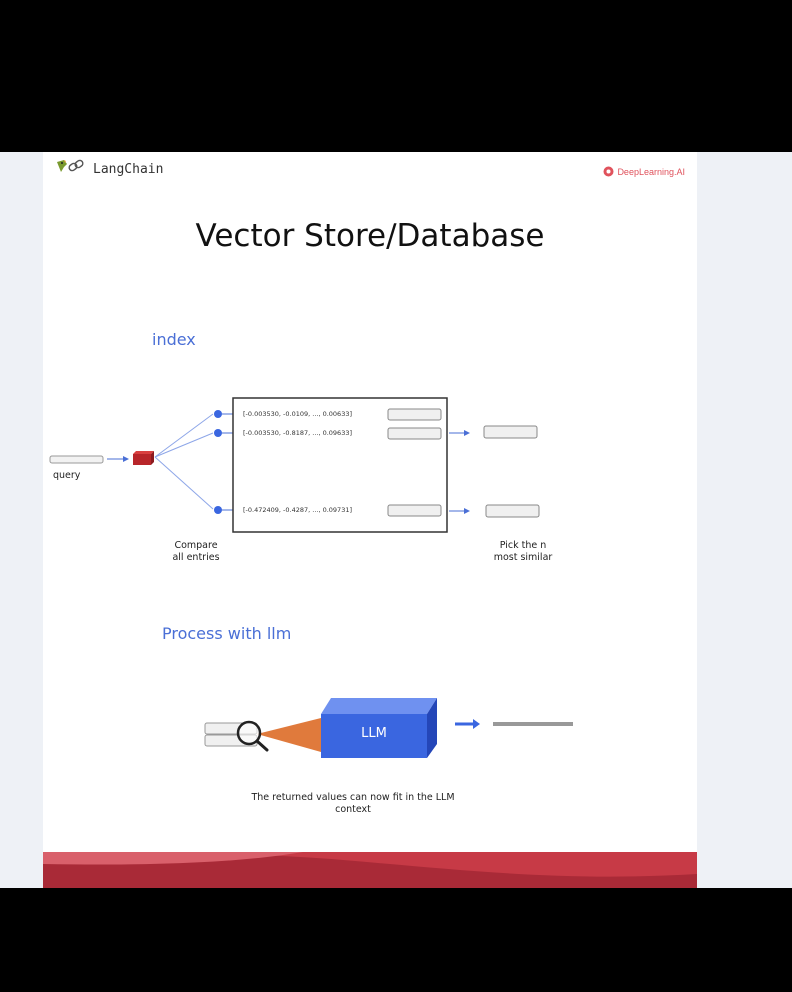  I want to click on query-input-bar, so click(76, 459).